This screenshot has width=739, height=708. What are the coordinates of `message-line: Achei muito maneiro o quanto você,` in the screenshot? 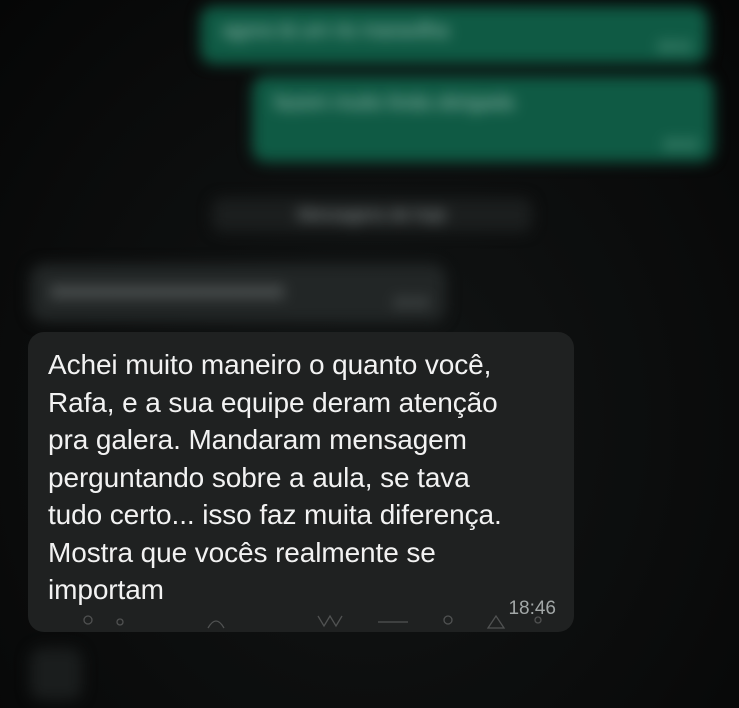 It's located at (270, 364).